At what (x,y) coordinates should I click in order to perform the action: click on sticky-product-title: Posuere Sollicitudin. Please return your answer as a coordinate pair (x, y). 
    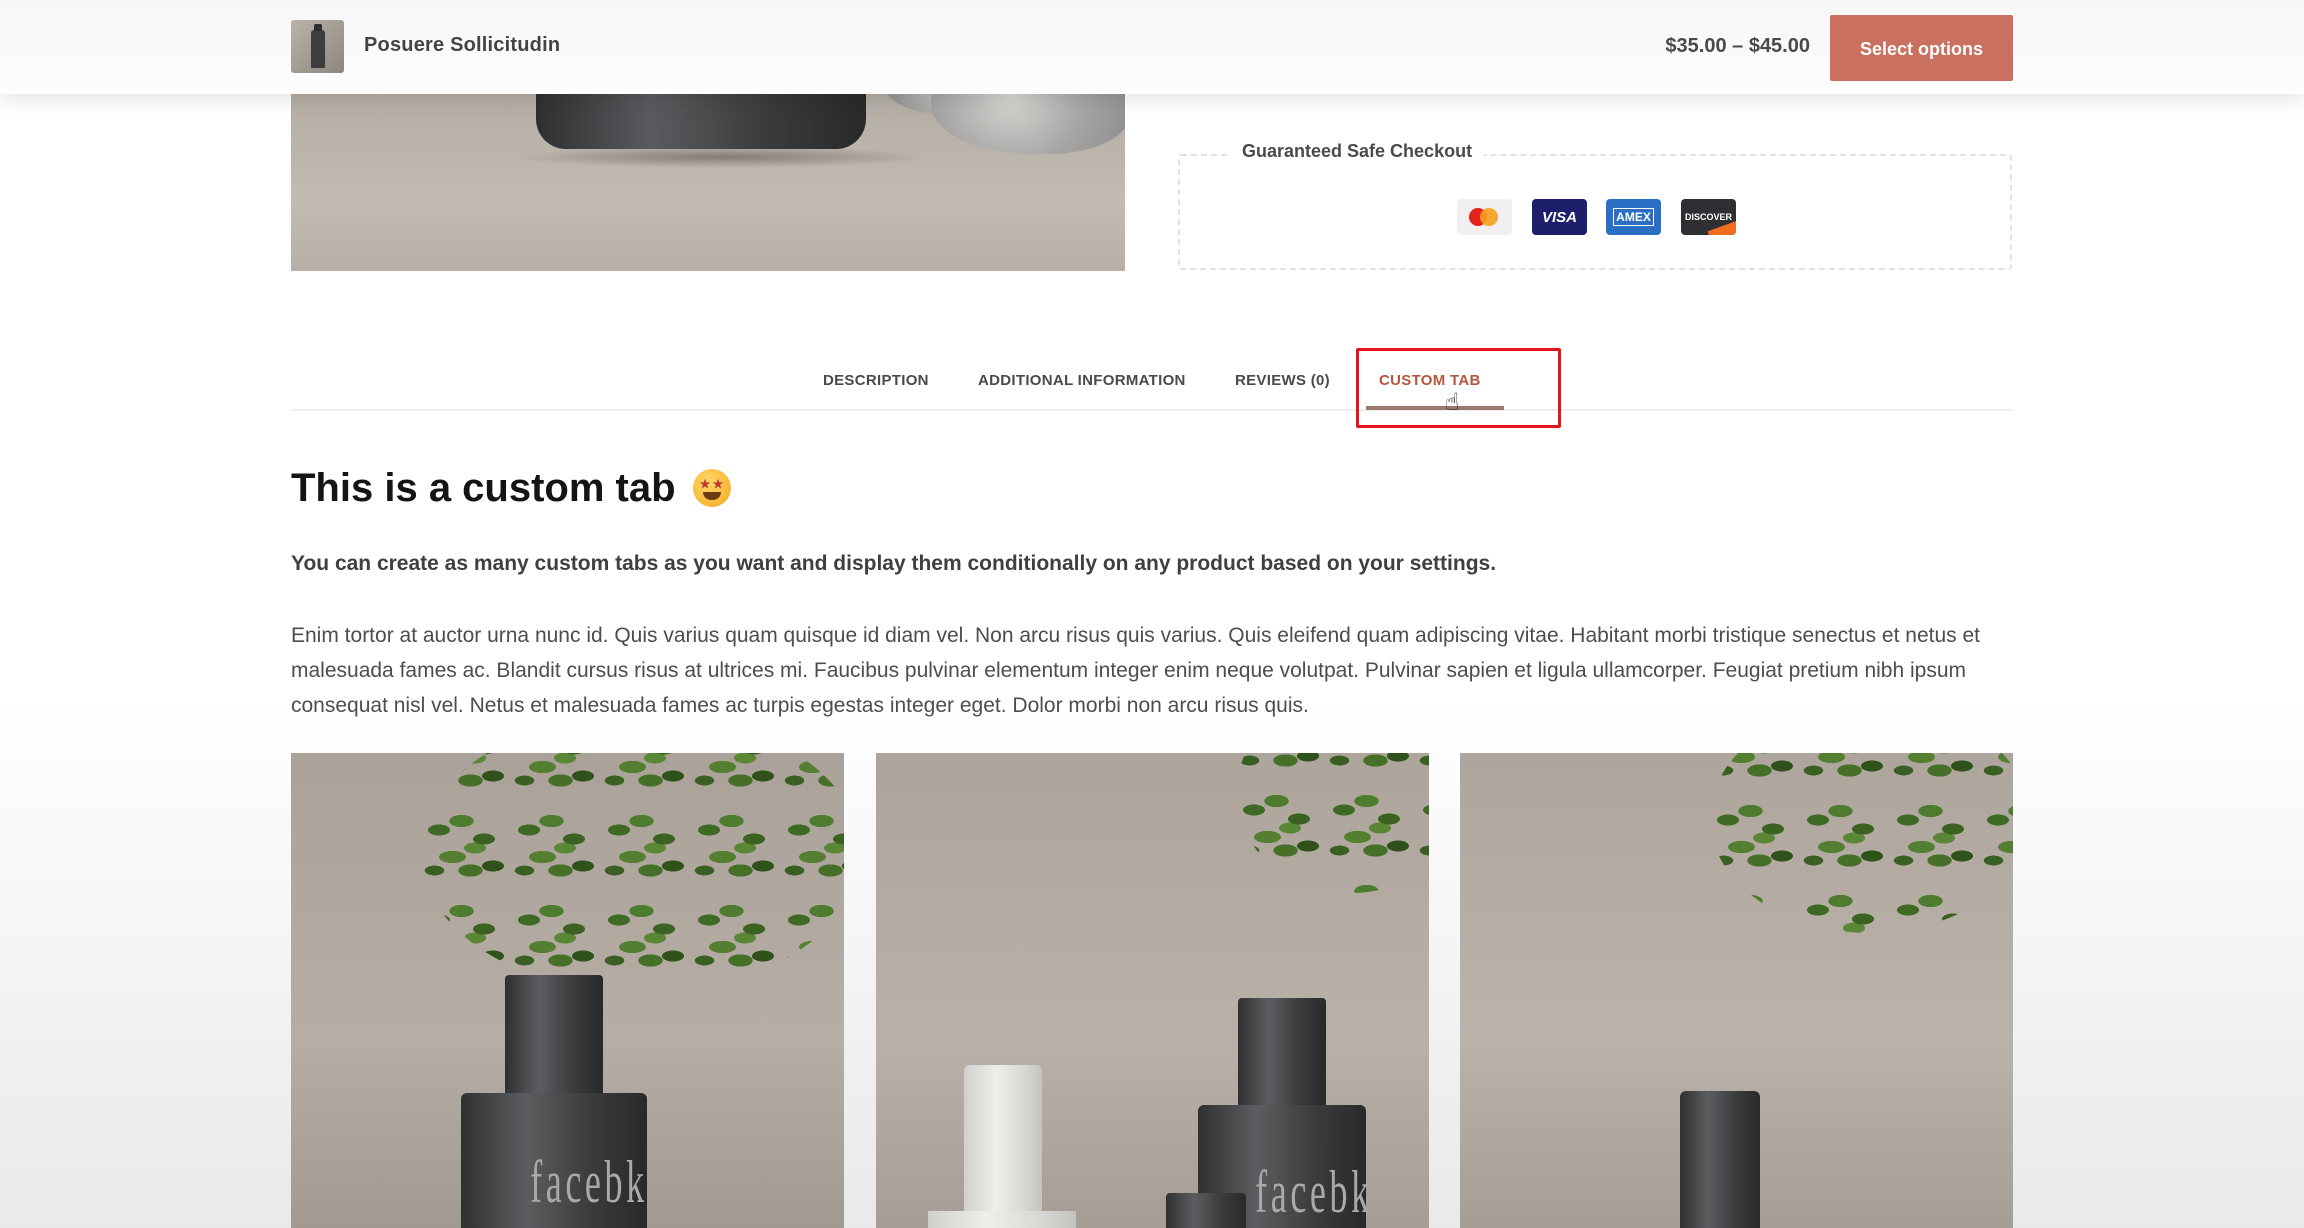
    Looking at the image, I should click on (462, 45).